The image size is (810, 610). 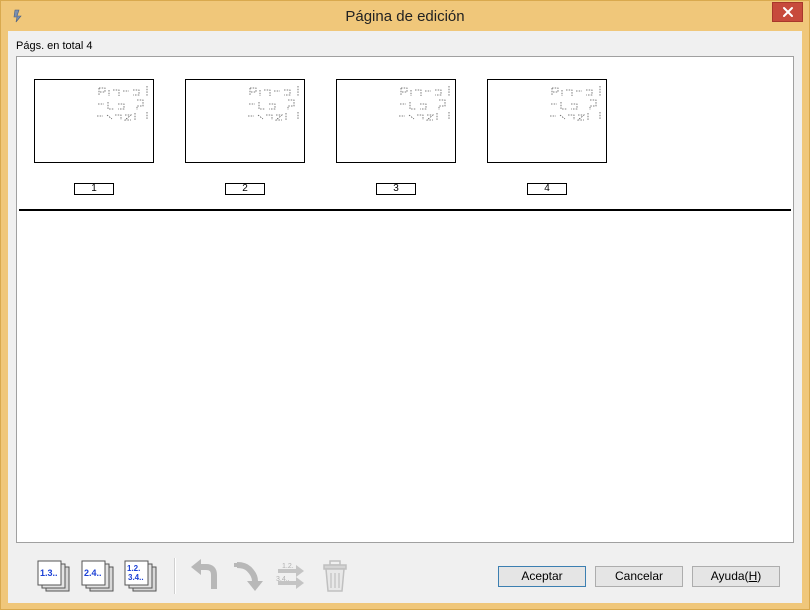 What do you see at coordinates (54, 46) in the screenshot?
I see `total-pages-label: Págs. en total 4` at bounding box center [54, 46].